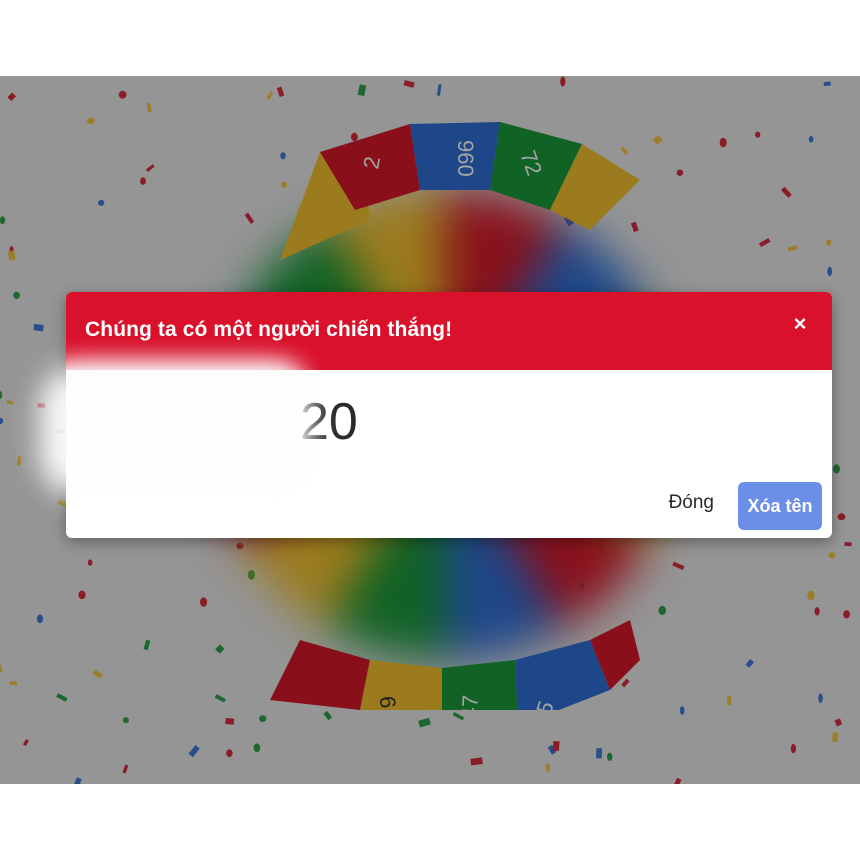 This screenshot has width=860, height=860. What do you see at coordinates (780, 506) in the screenshot?
I see `remove-name-button: Xóa tên` at bounding box center [780, 506].